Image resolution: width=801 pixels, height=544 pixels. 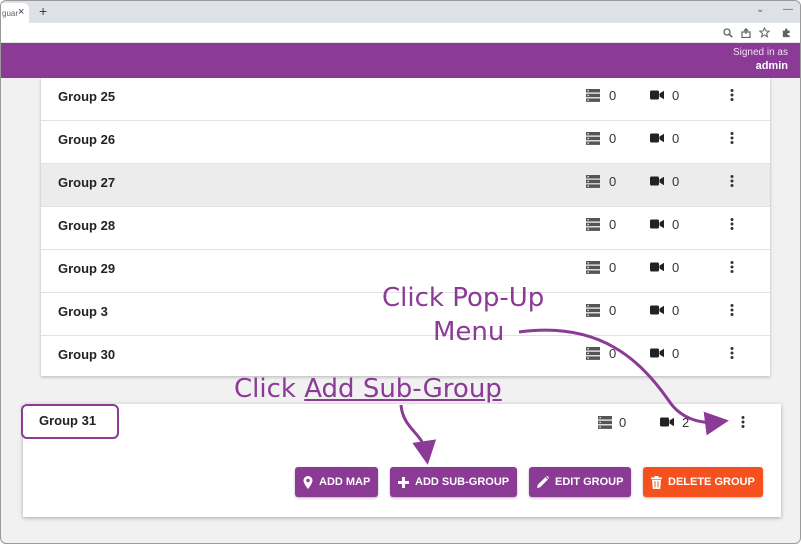 What do you see at coordinates (711, 482) in the screenshot?
I see `delete-group-label: DELETE GROUP` at bounding box center [711, 482].